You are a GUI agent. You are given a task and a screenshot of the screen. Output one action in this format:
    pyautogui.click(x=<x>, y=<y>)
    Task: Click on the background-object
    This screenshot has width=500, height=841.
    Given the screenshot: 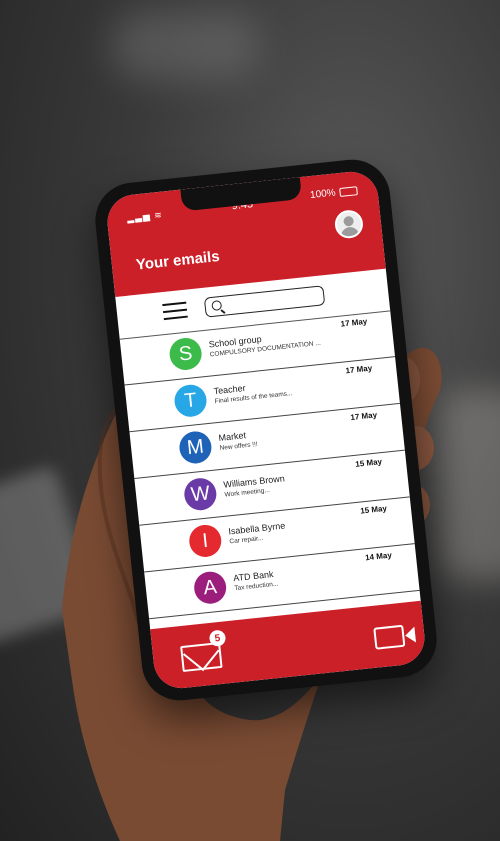 What is the action you would take?
    pyautogui.click(x=50, y=555)
    